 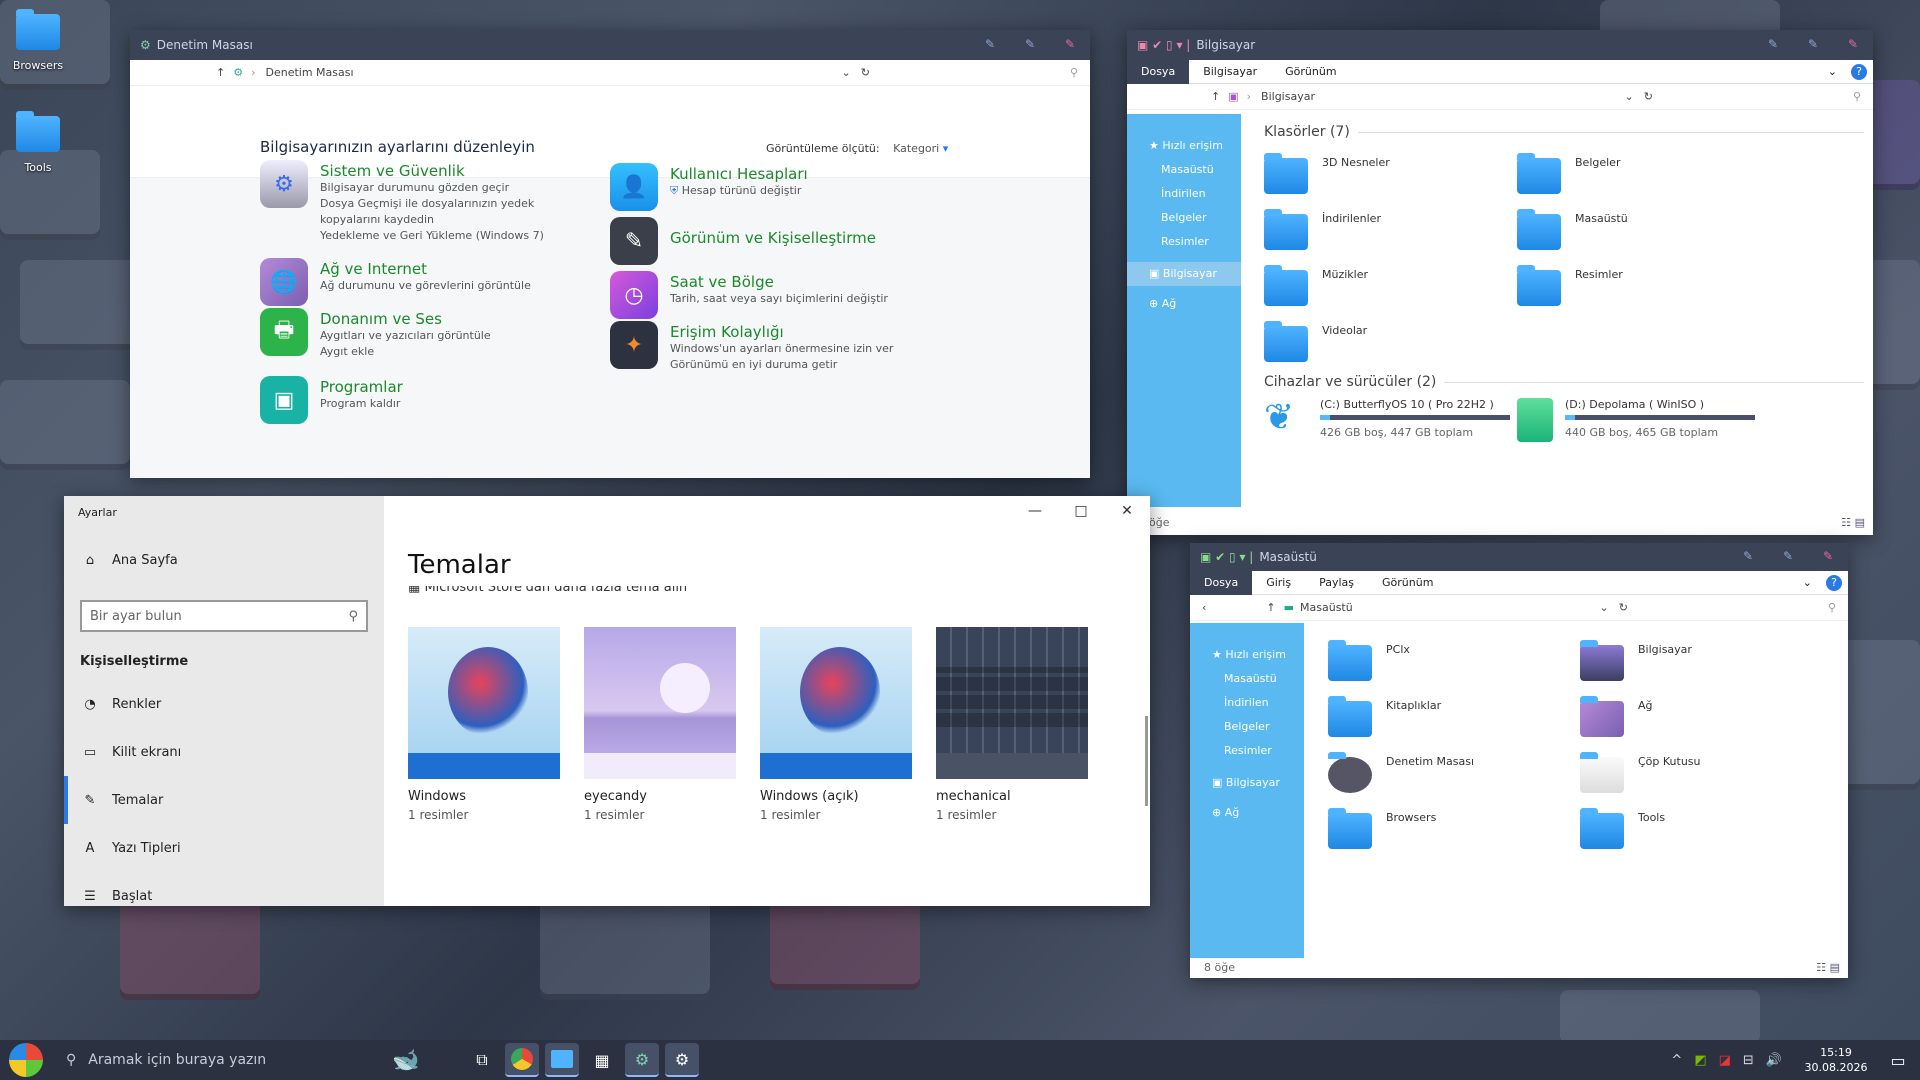 What do you see at coordinates (1407, 583) in the screenshot?
I see `tab-view: Görünüm` at bounding box center [1407, 583].